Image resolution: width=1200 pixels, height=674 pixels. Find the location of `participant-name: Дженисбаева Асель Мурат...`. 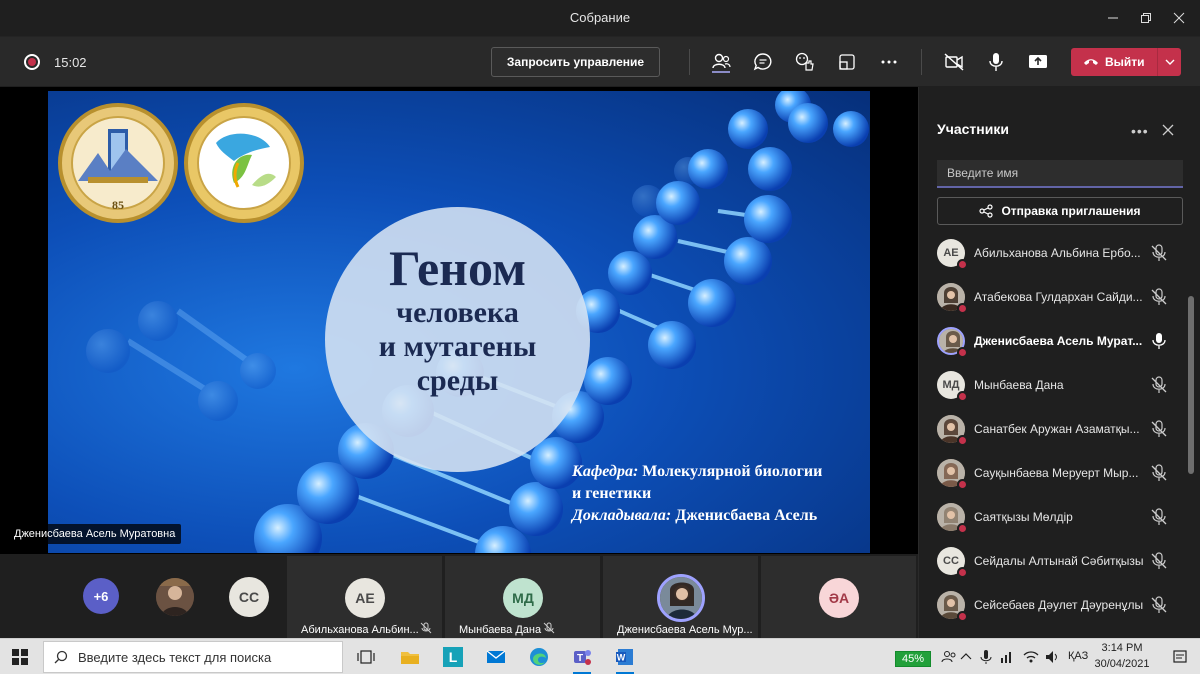

participant-name: Дженисбаева Асель Мурат... is located at coordinates (1058, 341).